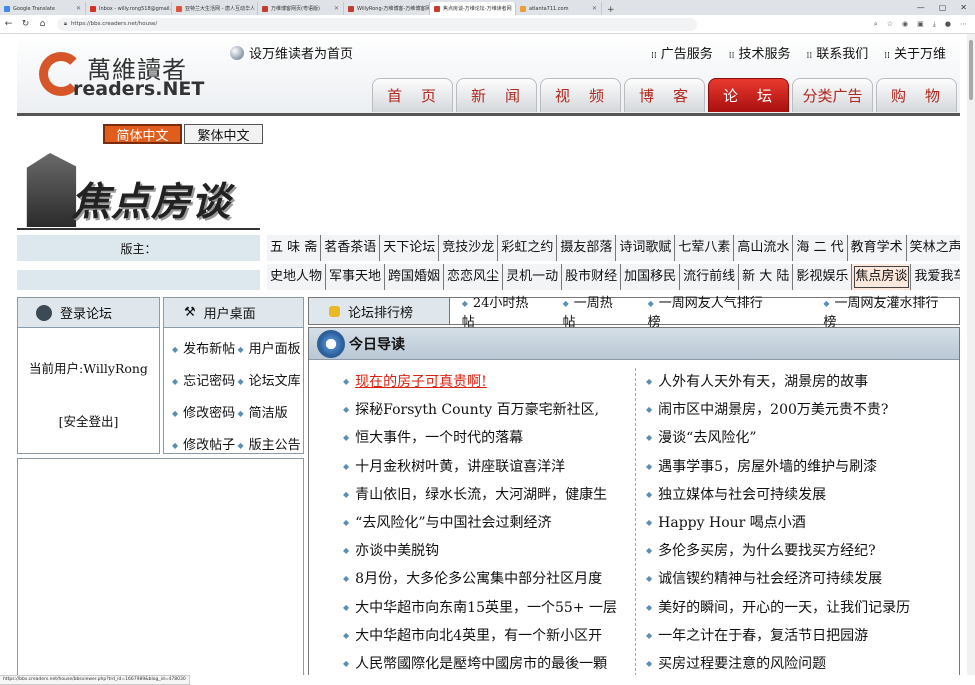 This screenshot has height=685, width=975. I want to click on main-nav-tab: 新 闻, so click(496, 95).